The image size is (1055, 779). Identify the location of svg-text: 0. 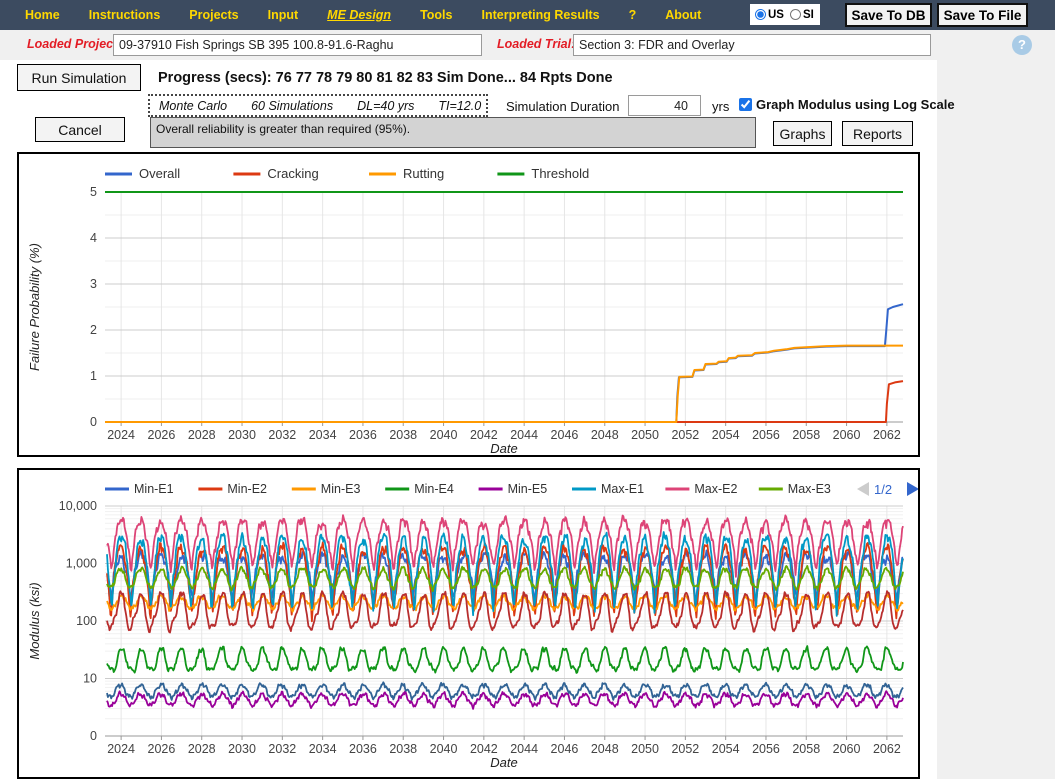
(93, 422).